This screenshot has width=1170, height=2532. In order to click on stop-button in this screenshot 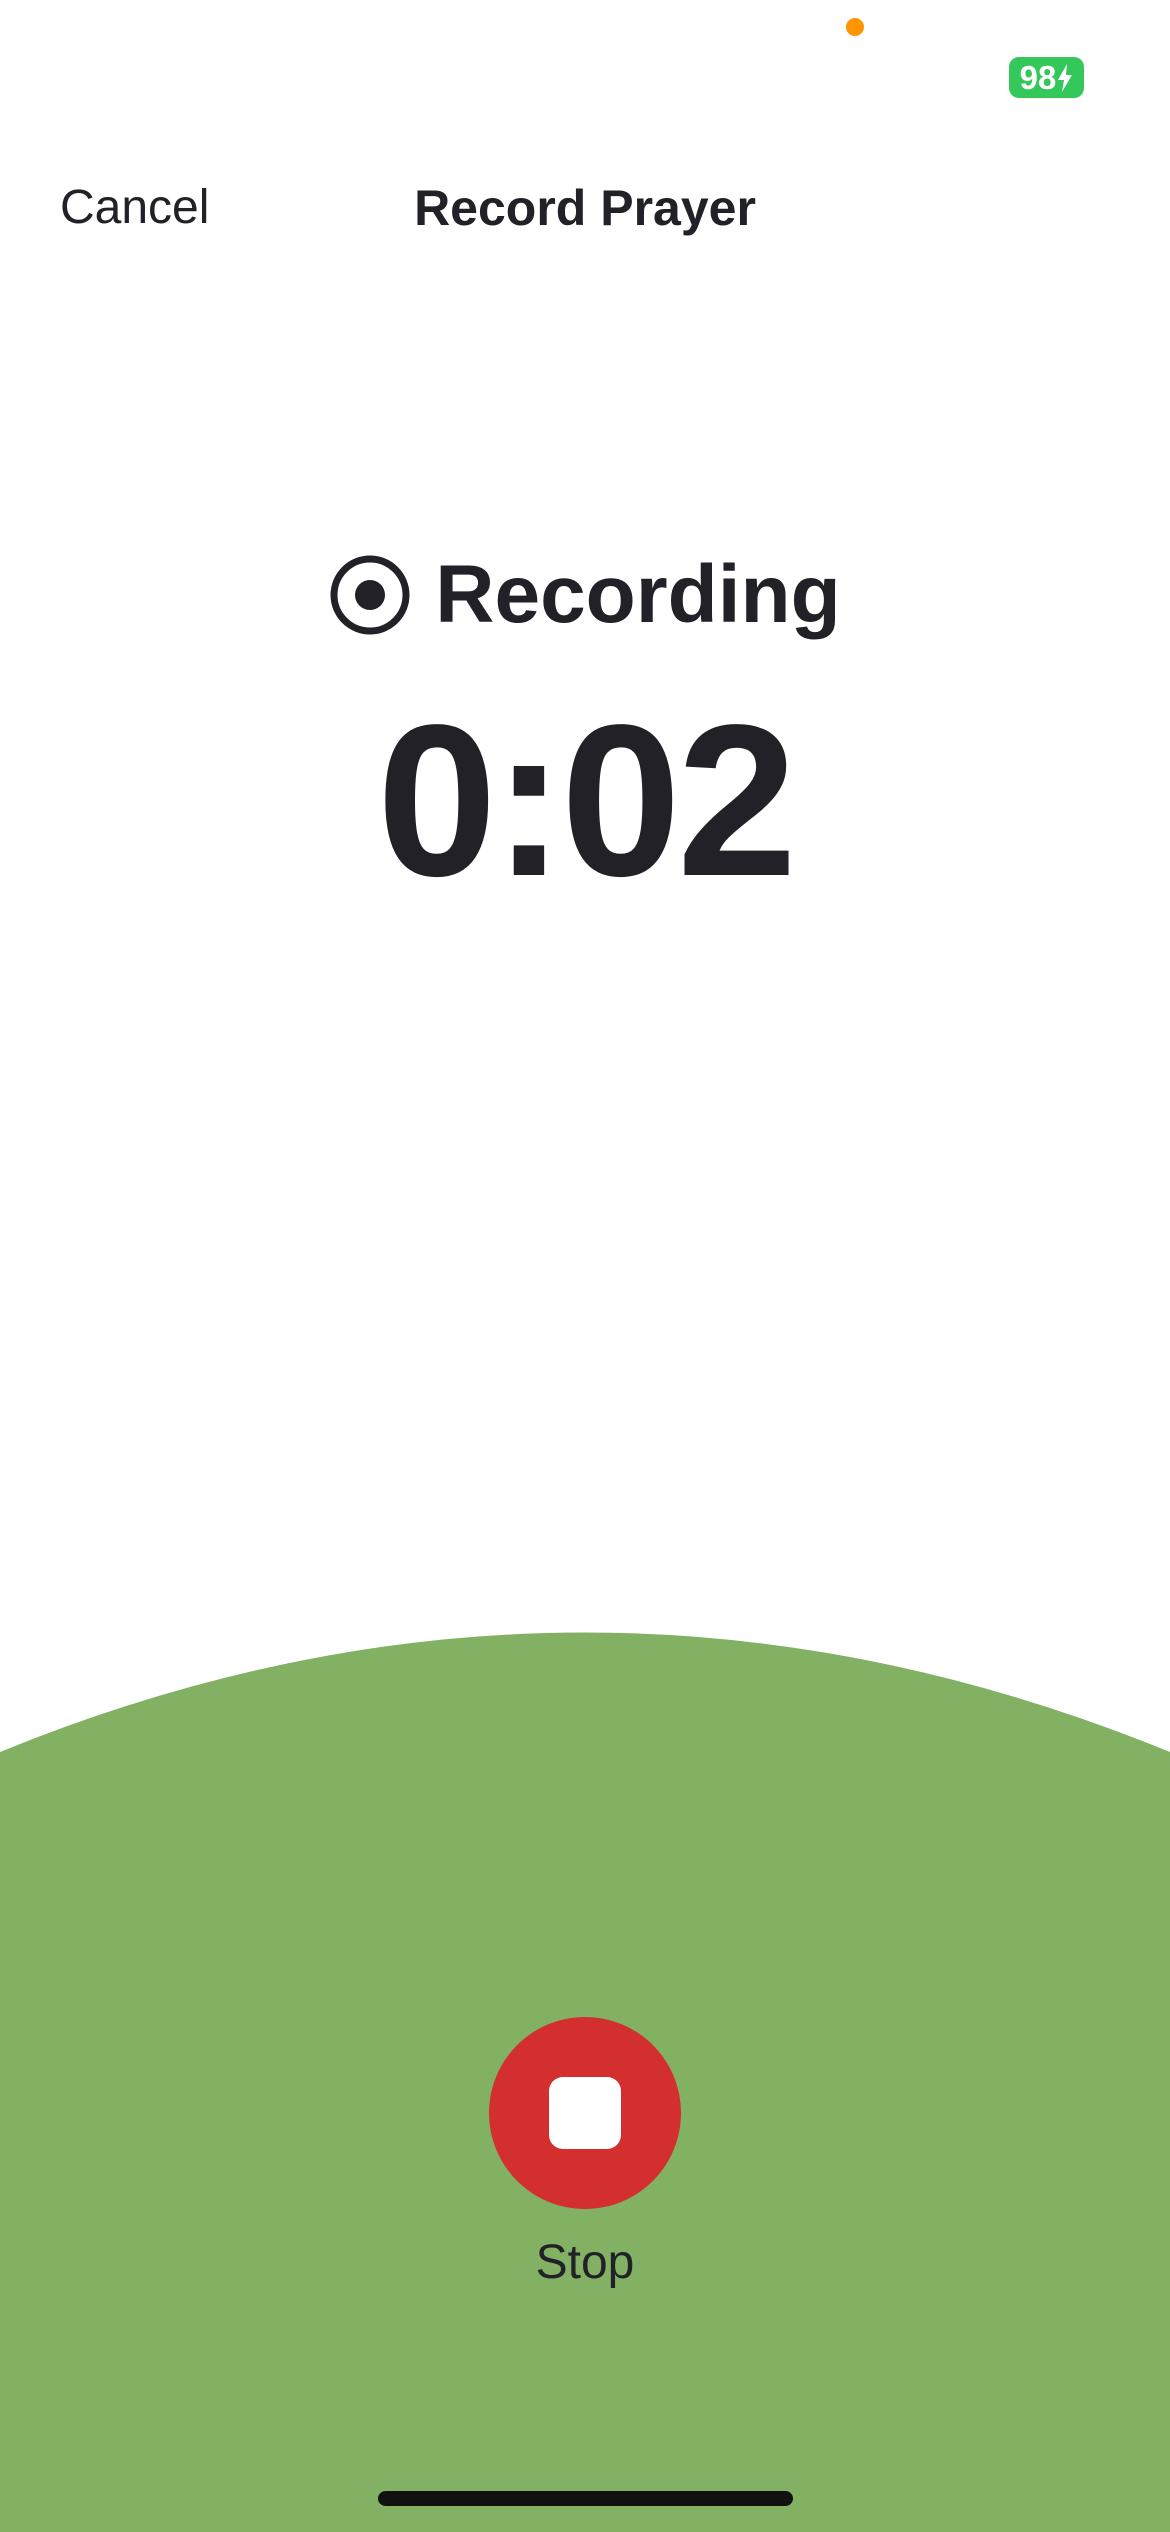, I will do `click(585, 2113)`.